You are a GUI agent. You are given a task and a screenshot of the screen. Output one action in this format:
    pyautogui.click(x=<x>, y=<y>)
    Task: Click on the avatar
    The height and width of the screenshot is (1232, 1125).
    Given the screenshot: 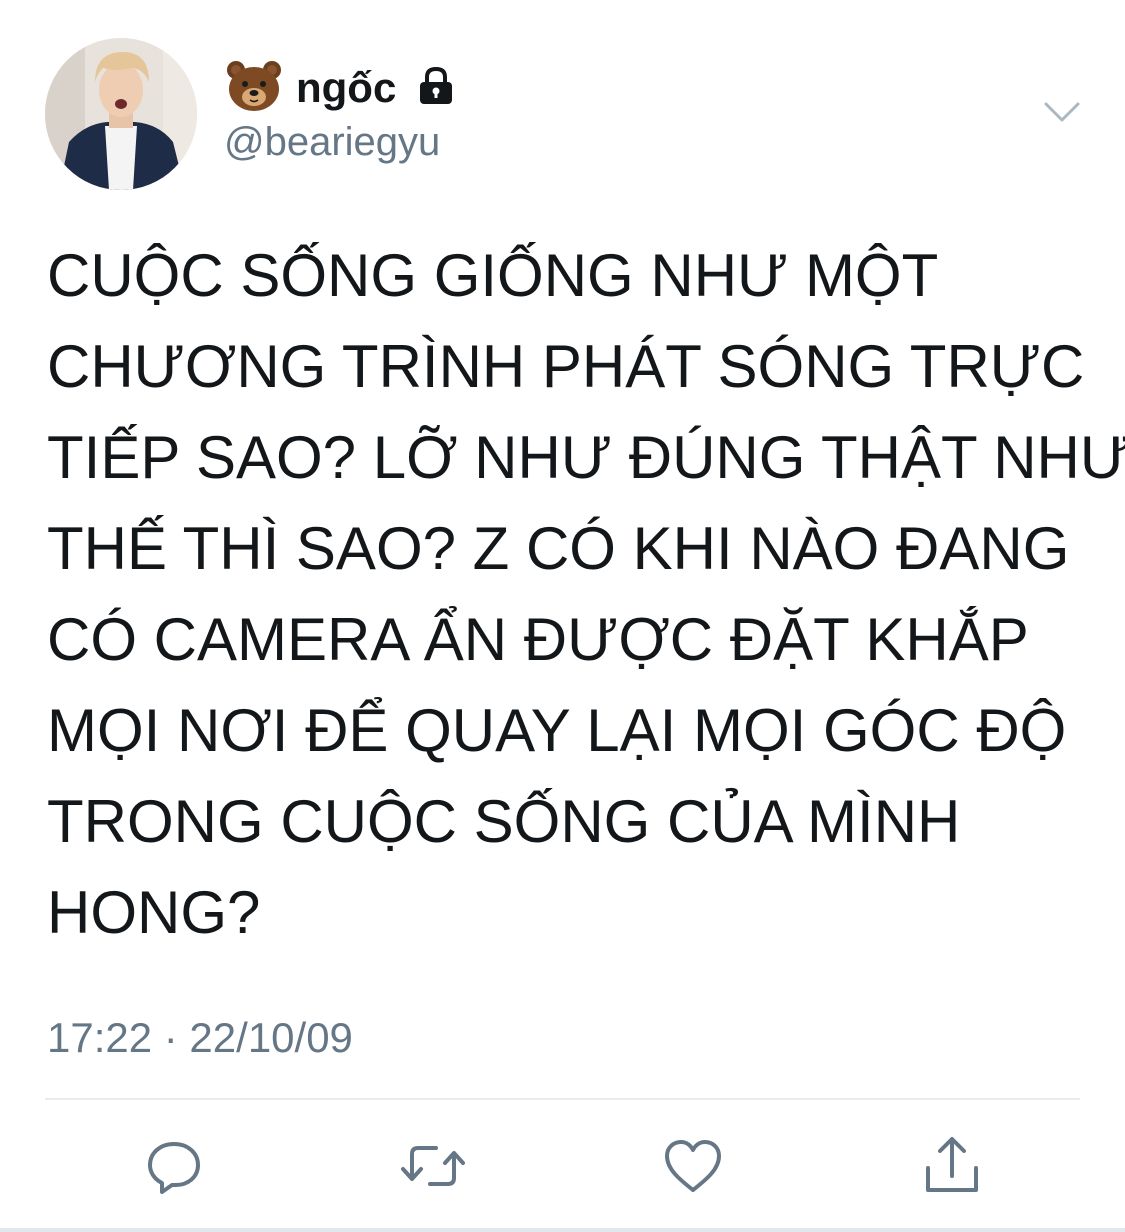 What is the action you would take?
    pyautogui.click(x=121, y=114)
    